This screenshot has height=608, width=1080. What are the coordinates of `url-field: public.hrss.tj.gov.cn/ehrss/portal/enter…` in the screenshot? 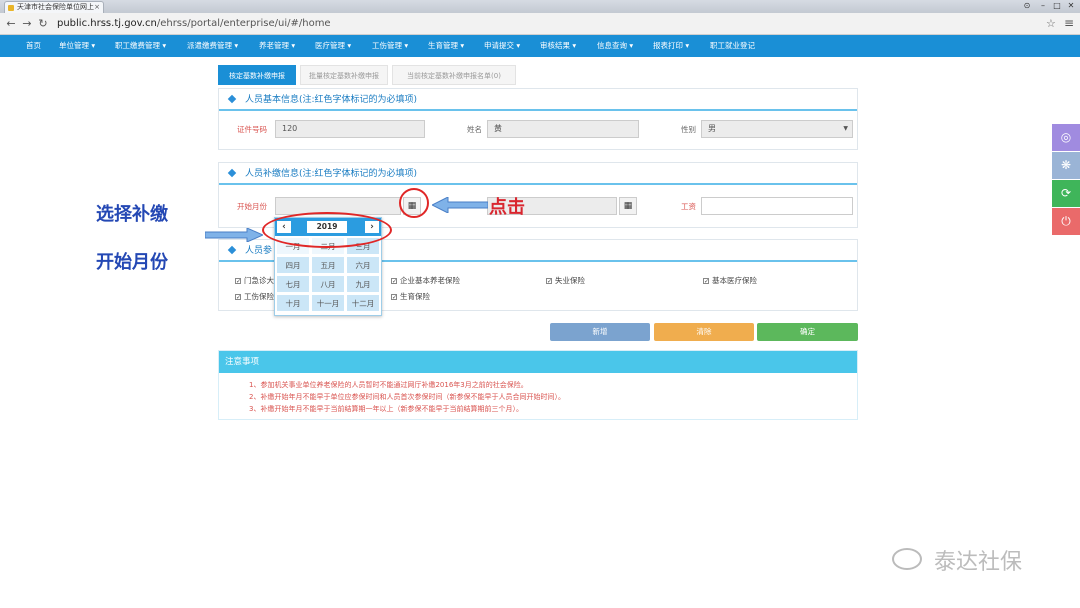 It's located at (555, 24).